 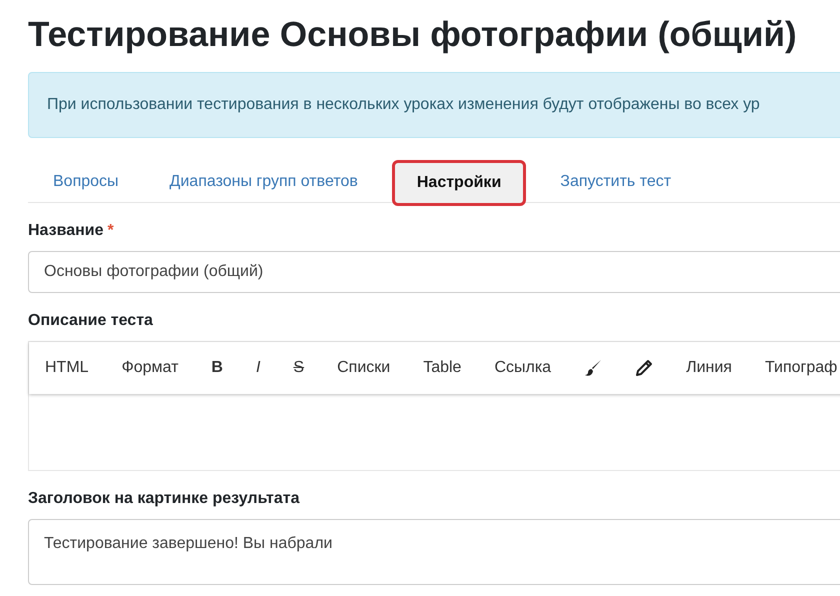 What do you see at coordinates (644, 367) in the screenshot?
I see `pencil-icon` at bounding box center [644, 367].